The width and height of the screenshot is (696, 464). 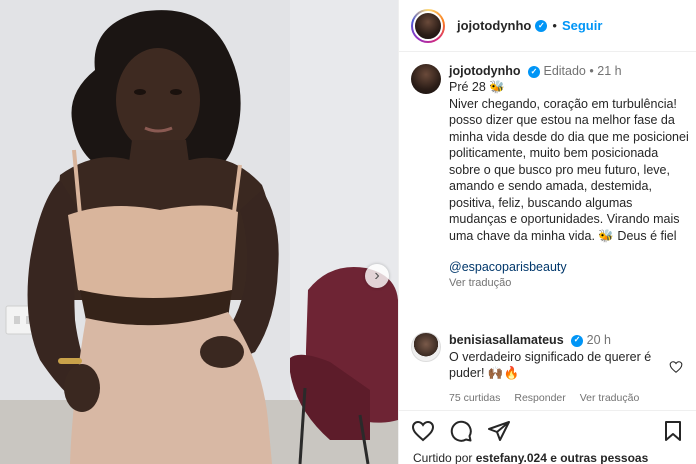 What do you see at coordinates (428, 25) in the screenshot?
I see `author-avatar` at bounding box center [428, 25].